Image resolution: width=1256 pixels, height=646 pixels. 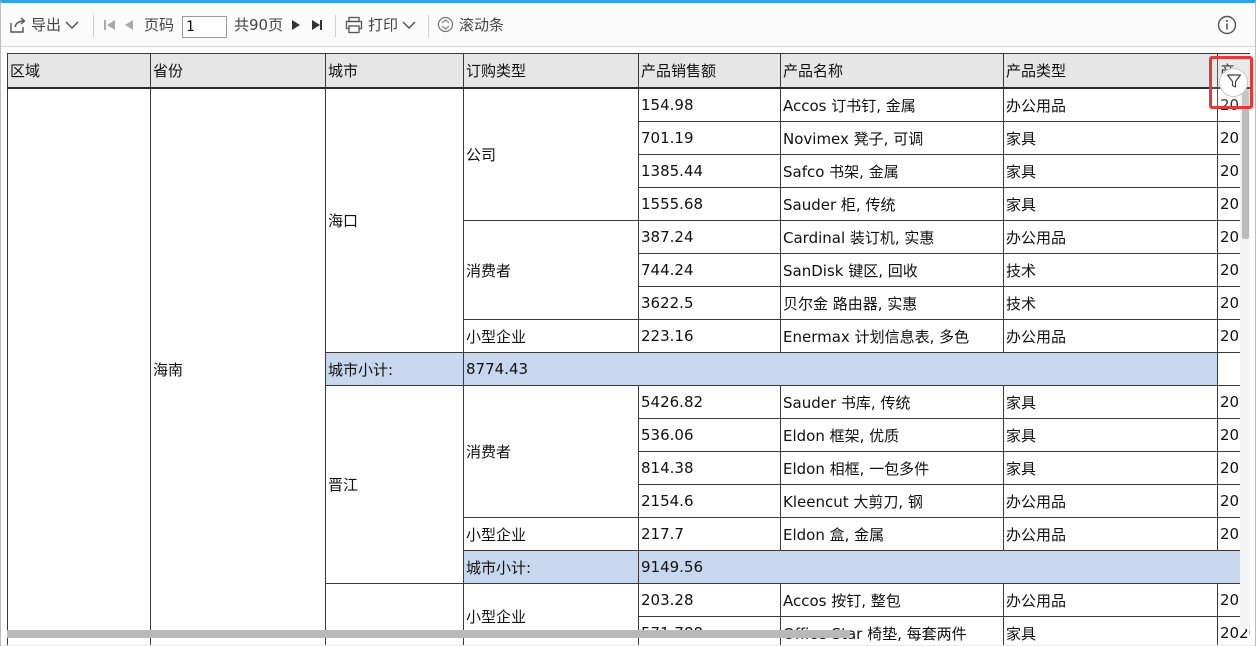 I want to click on scrollbar-toggle-button: 滚动条, so click(x=470, y=24).